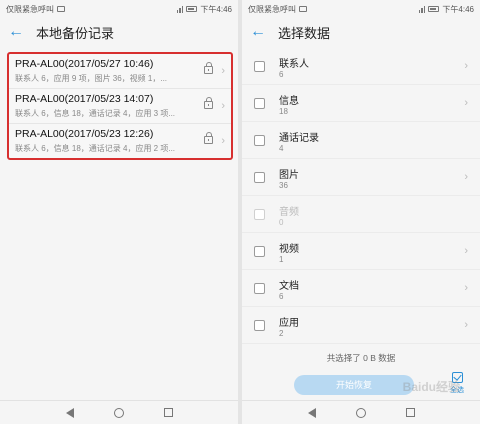  I want to click on record-title: PRA-AL00(2017/05/23 12:26), so click(84, 134).